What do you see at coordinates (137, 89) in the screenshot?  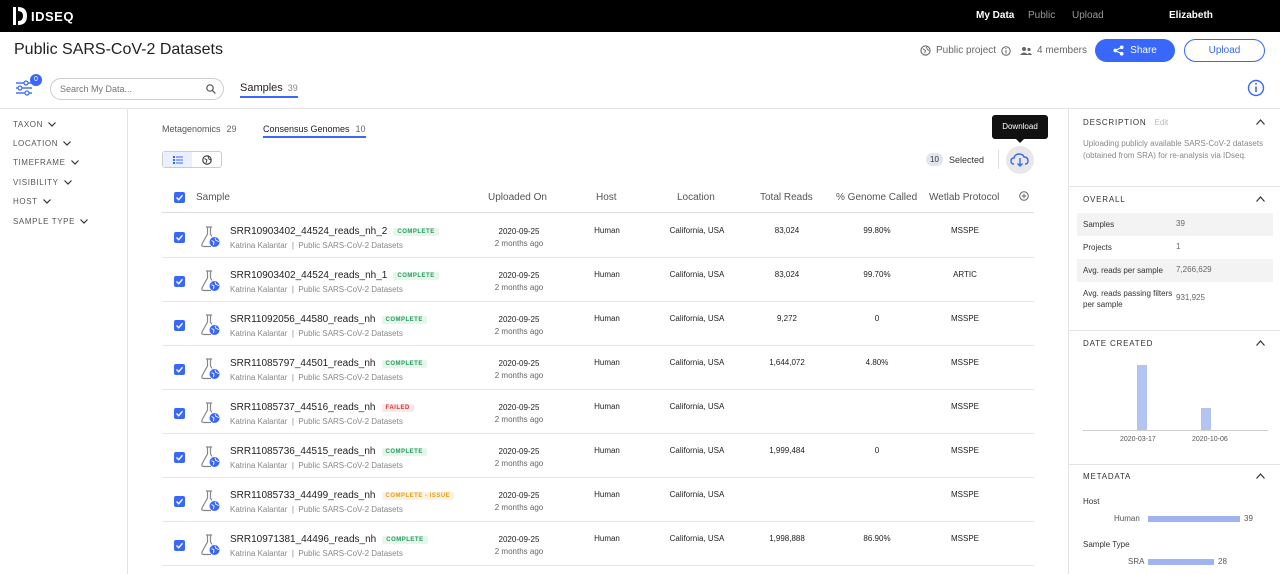 I see `search-input` at bounding box center [137, 89].